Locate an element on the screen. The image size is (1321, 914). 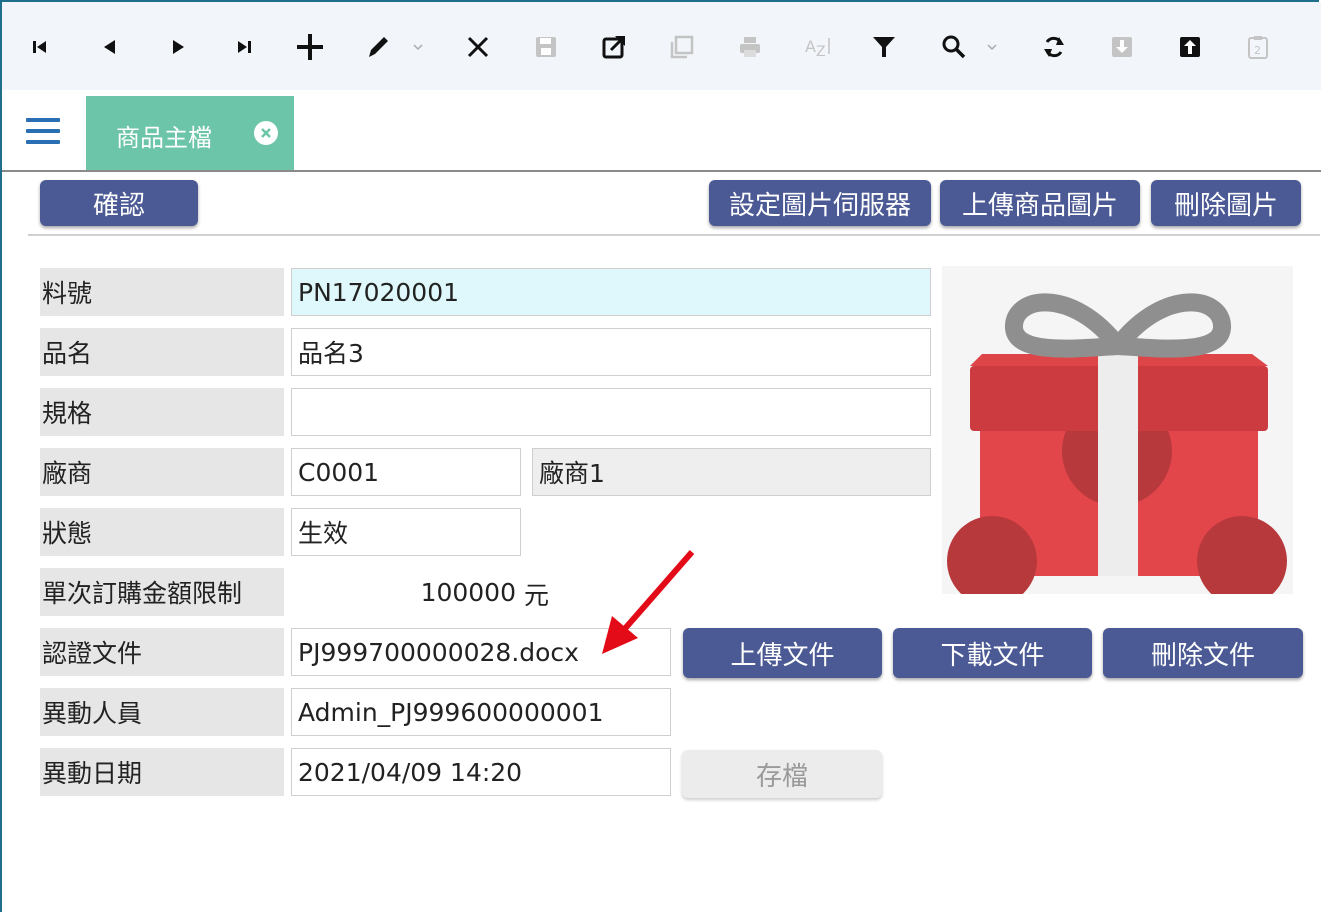
sort-az-icon: AZ is located at coordinates (818, 47).